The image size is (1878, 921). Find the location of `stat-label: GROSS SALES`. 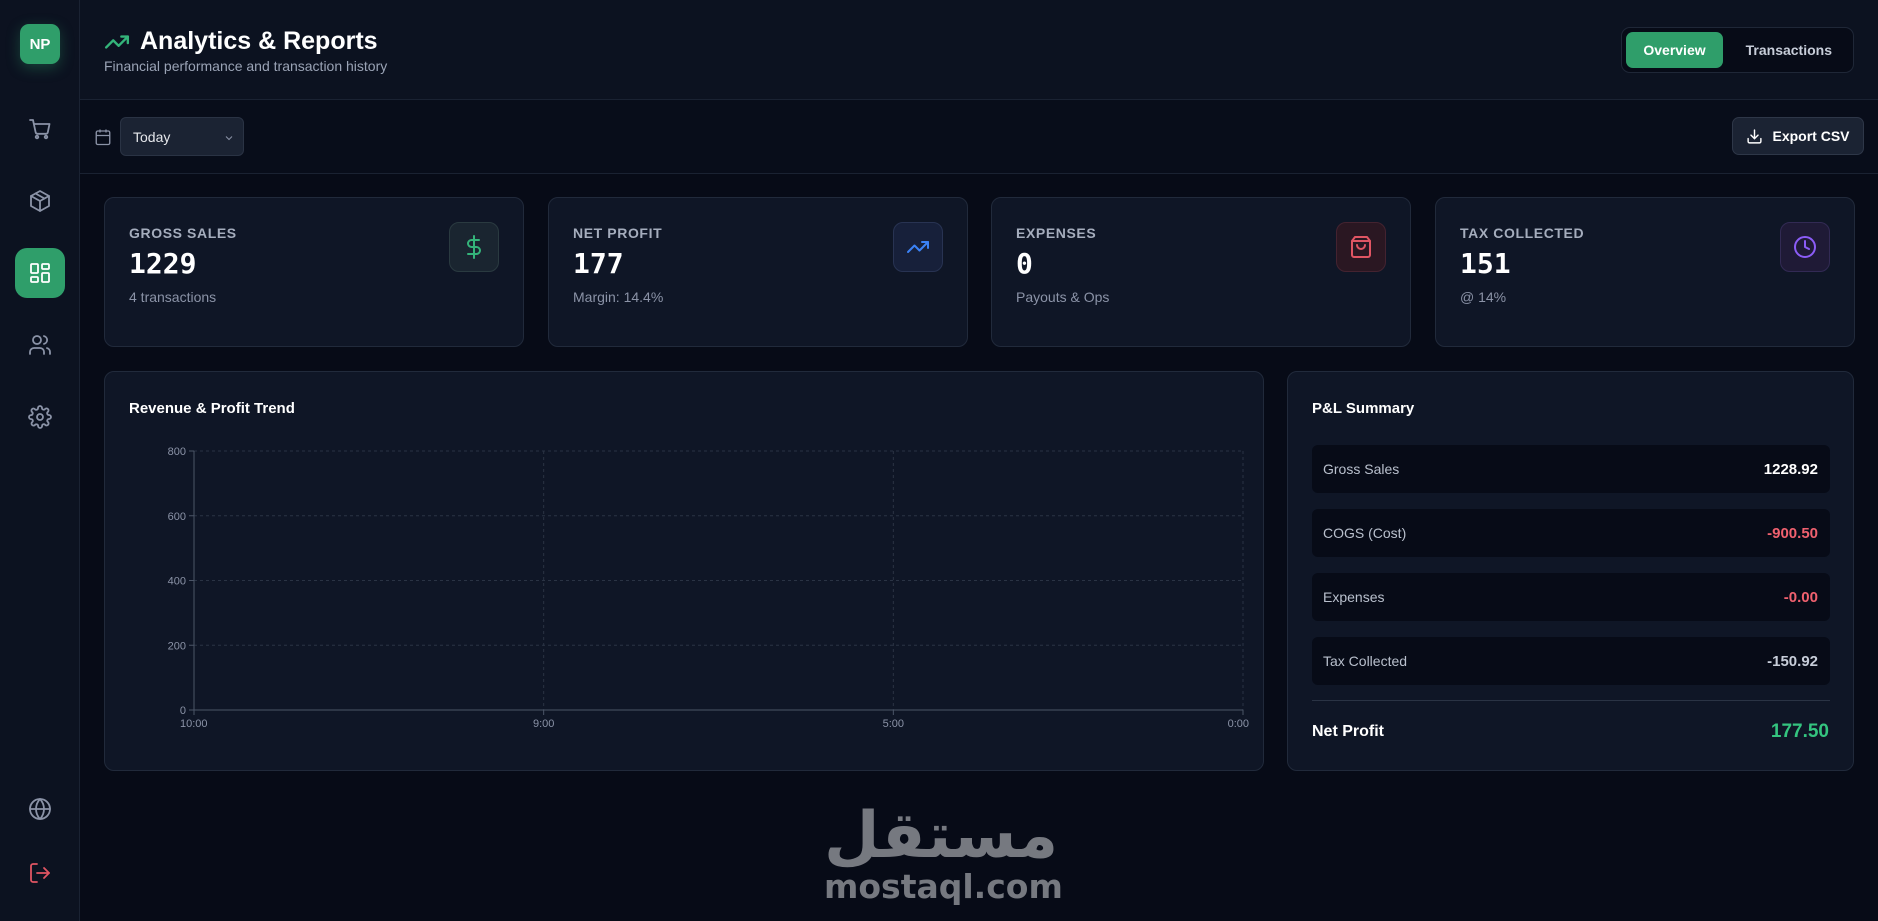

stat-label: GROSS SALES is located at coordinates (183, 233).